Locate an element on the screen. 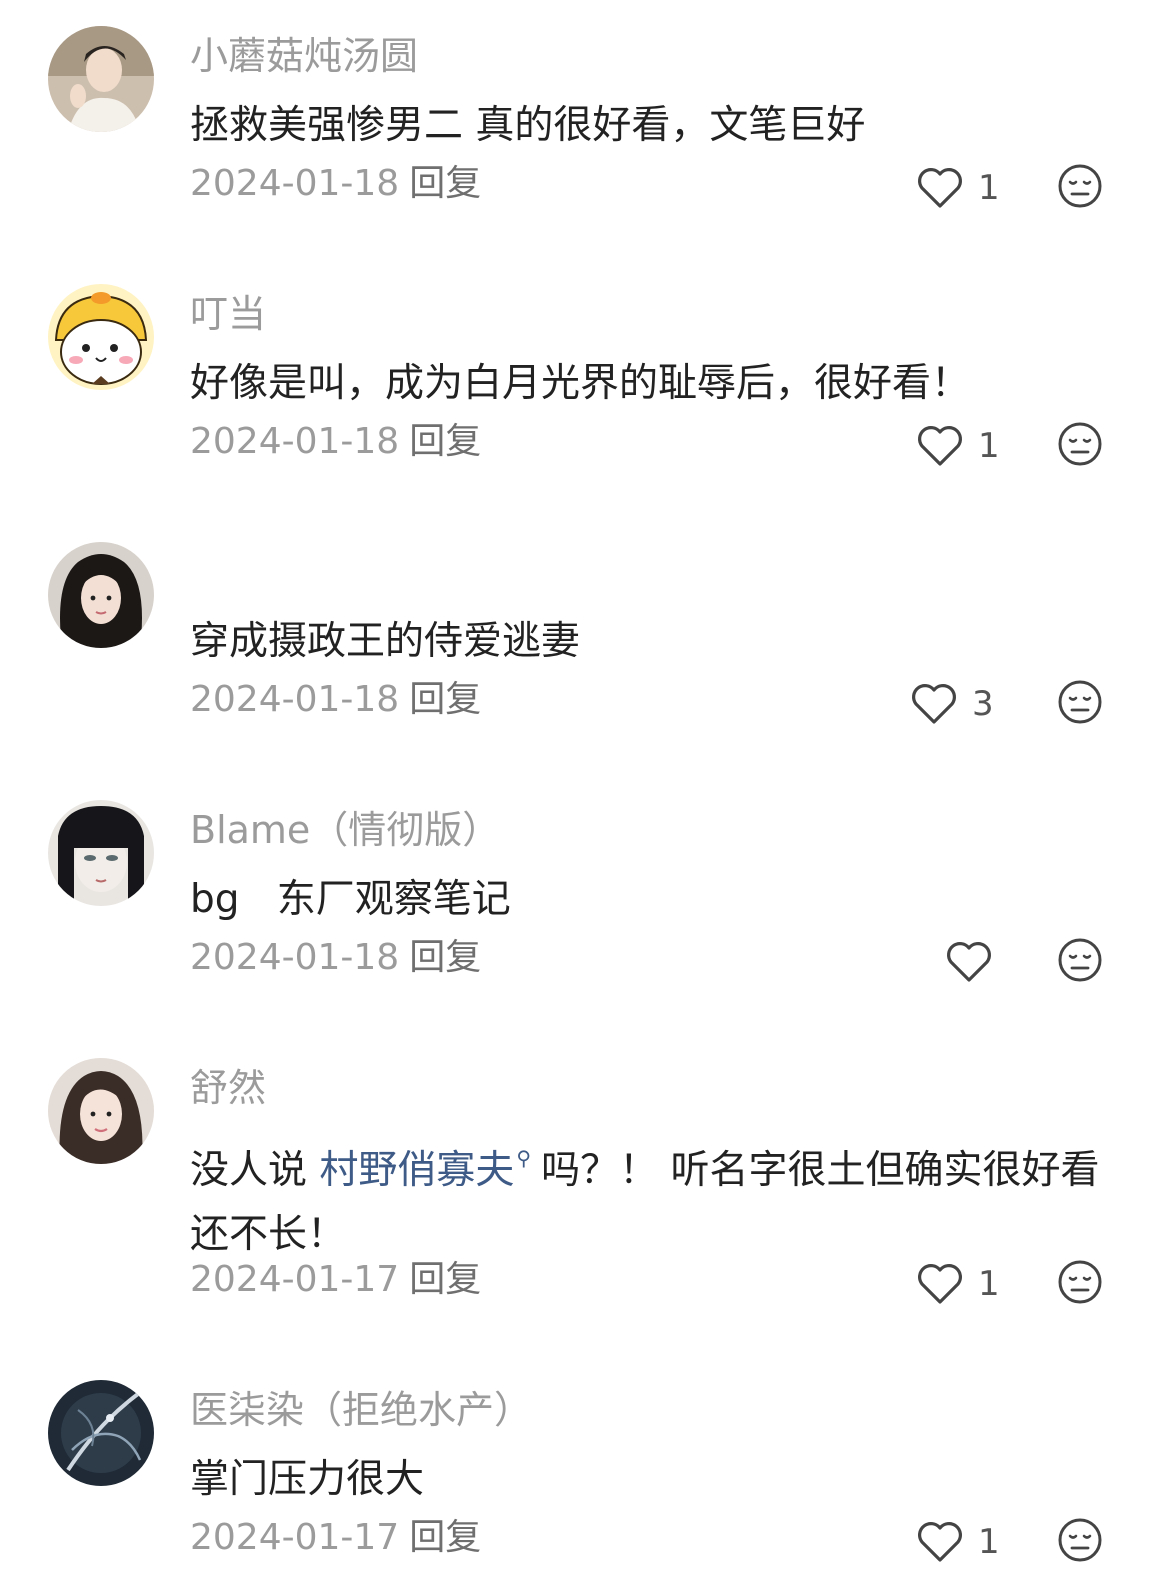 The height and width of the screenshot is (1592, 1170). username: 医柒染（拒绝水产） is located at coordinates (361, 1410).